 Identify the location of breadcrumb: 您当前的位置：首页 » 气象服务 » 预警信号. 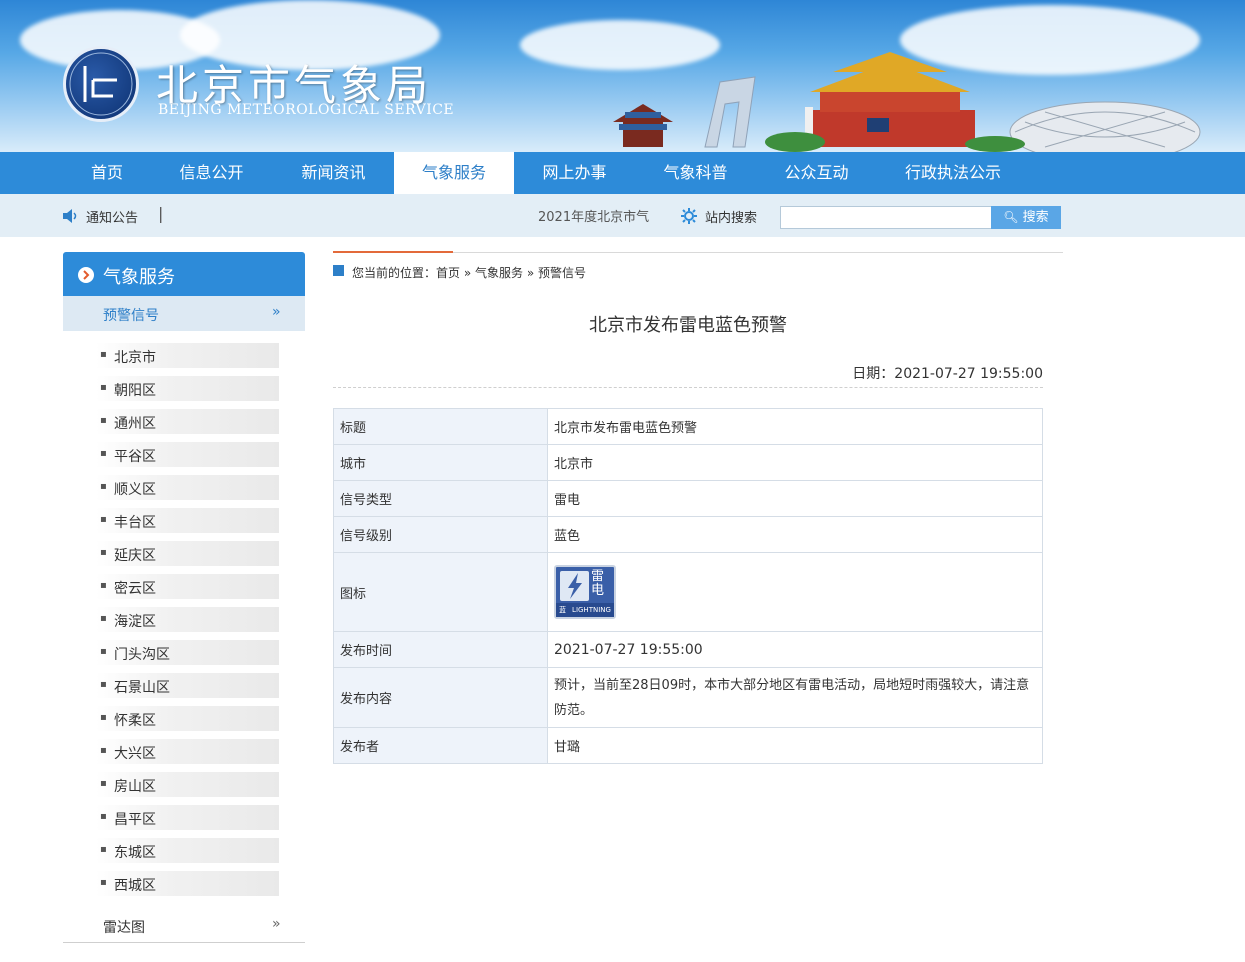
(469, 272).